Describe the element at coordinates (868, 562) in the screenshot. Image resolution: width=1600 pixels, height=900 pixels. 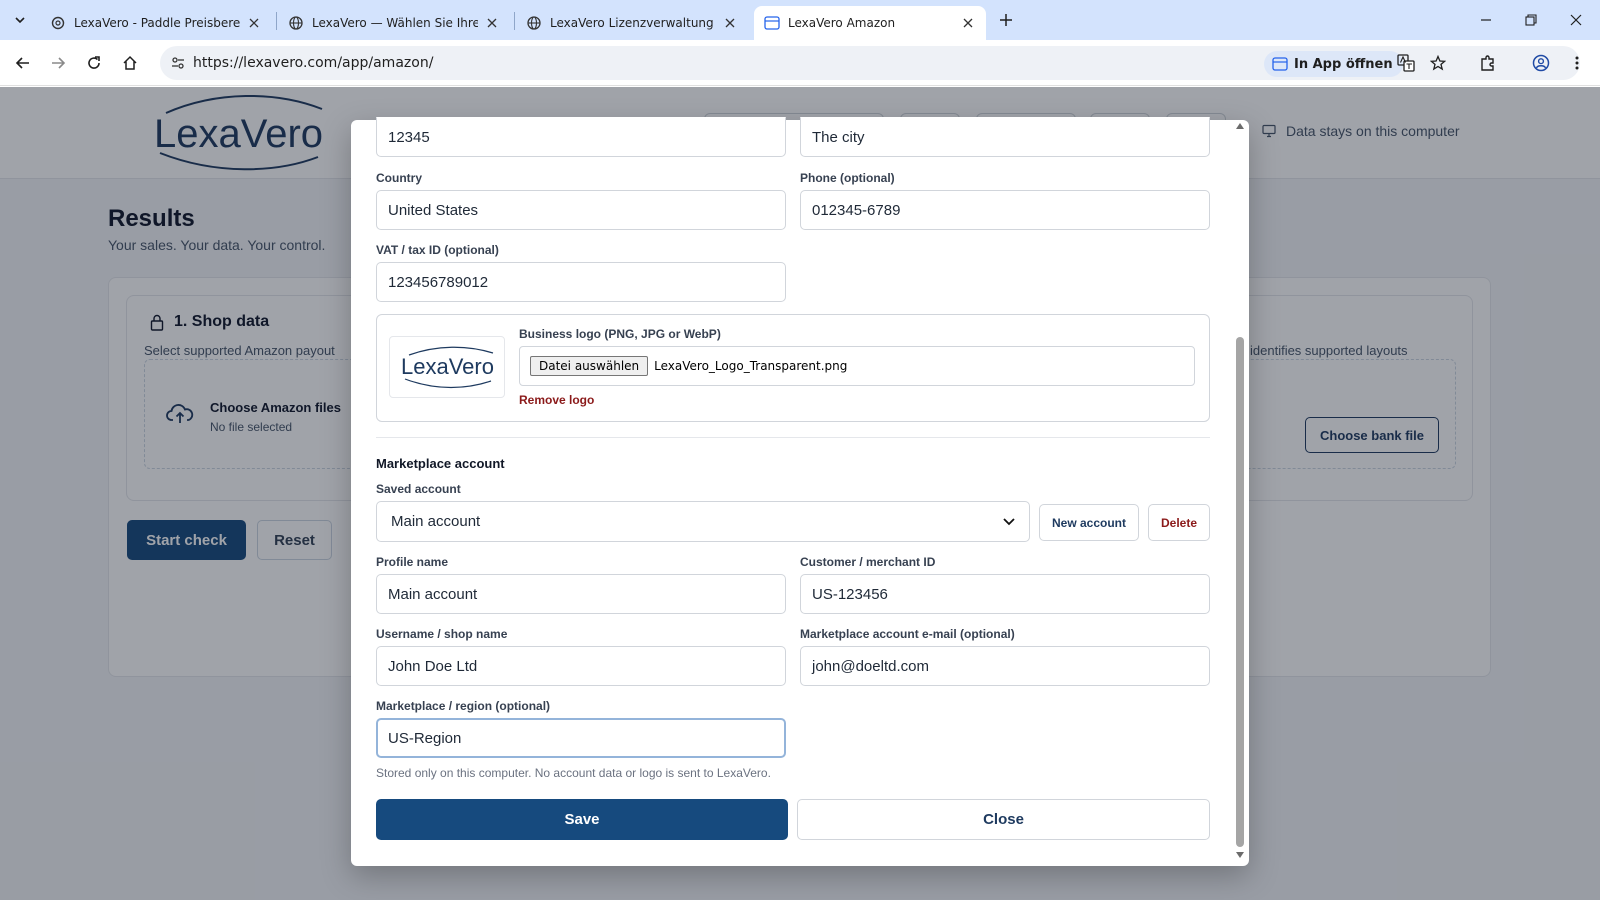
I see `merchant-id-label: Customer / merchant ID` at that location.